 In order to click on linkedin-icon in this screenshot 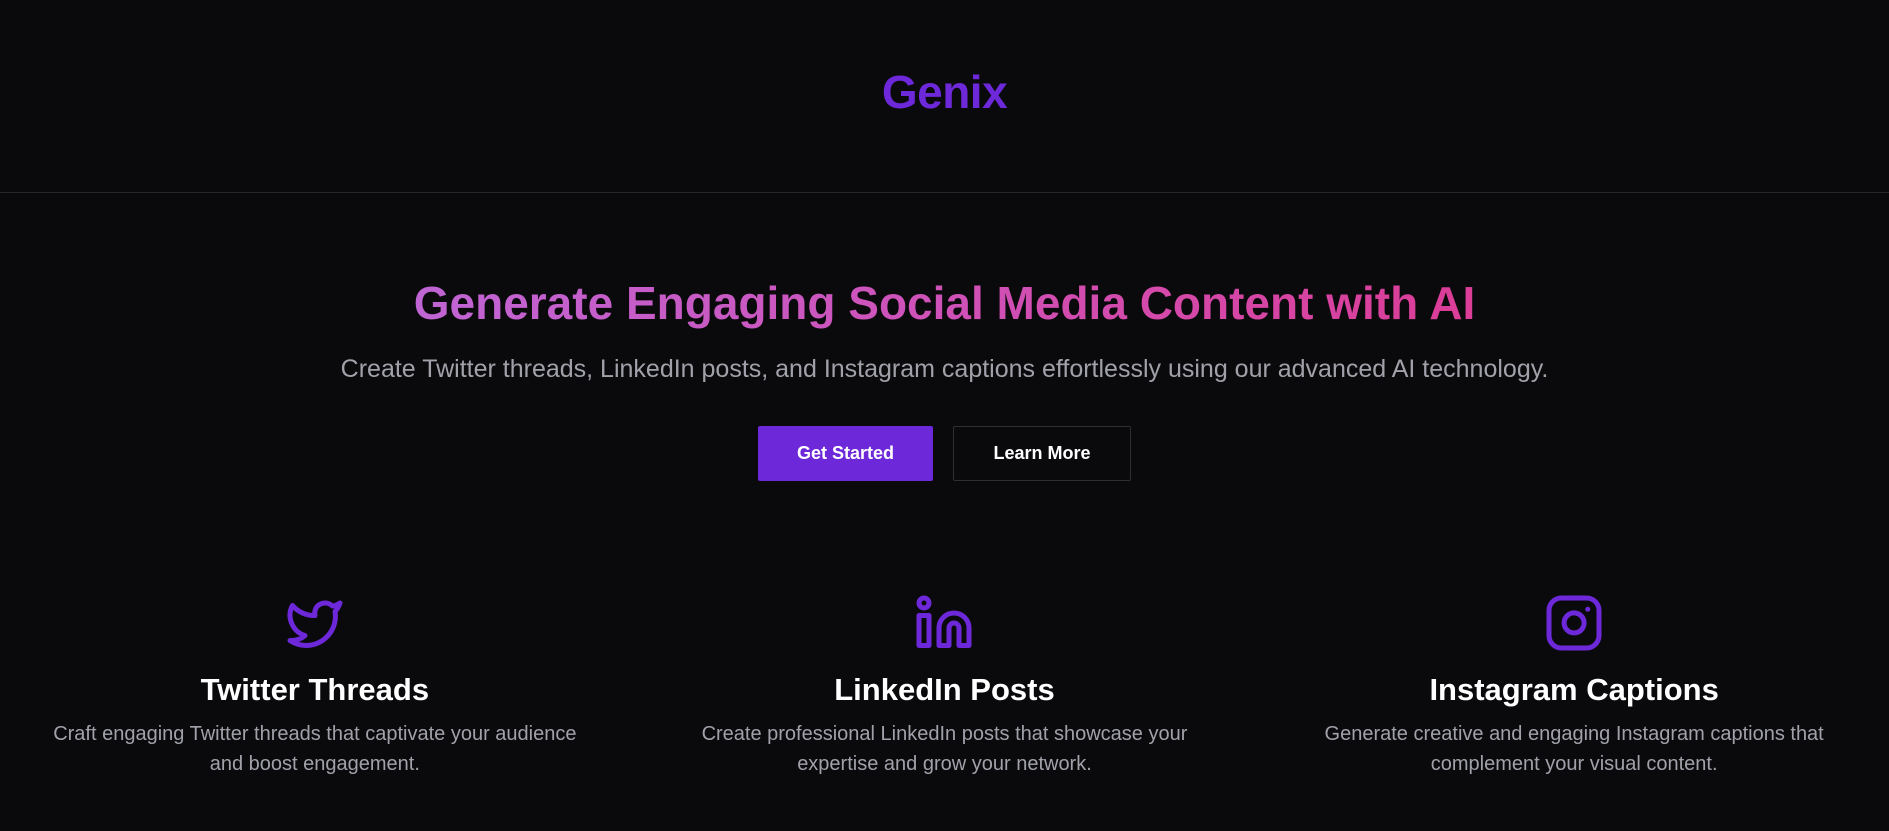, I will do `click(944, 621)`.